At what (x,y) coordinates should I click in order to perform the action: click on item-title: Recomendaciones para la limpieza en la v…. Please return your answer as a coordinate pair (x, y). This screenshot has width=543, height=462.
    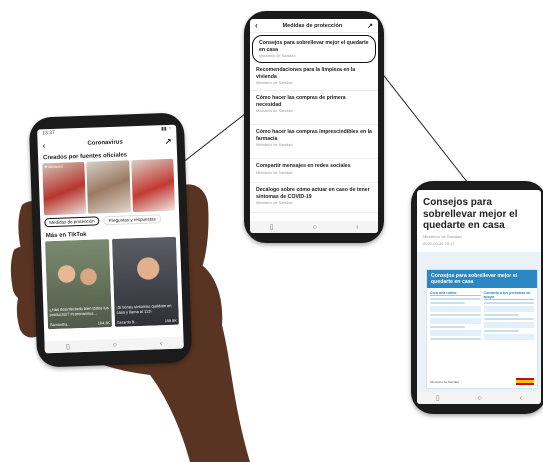
    Looking at the image, I should click on (306, 73).